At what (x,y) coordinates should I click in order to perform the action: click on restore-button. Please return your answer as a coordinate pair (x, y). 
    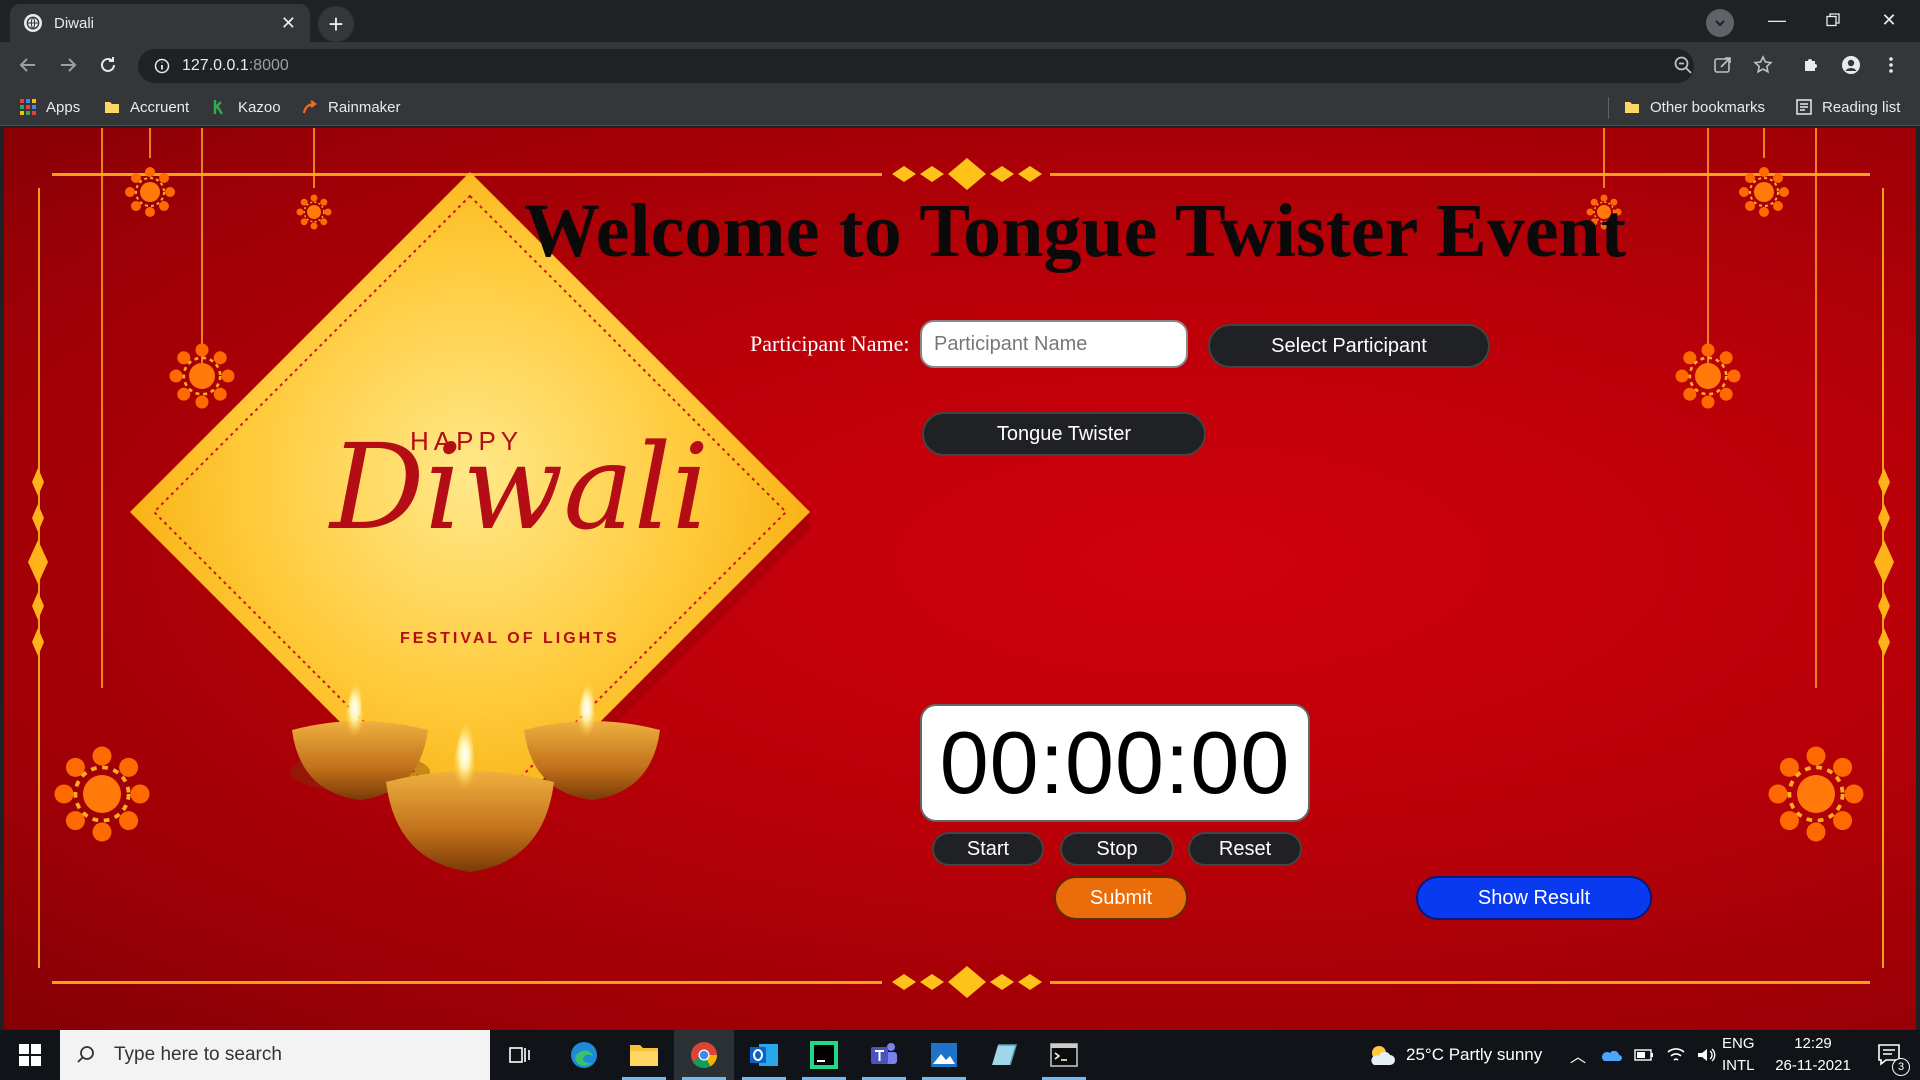
    Looking at the image, I should click on (1833, 20).